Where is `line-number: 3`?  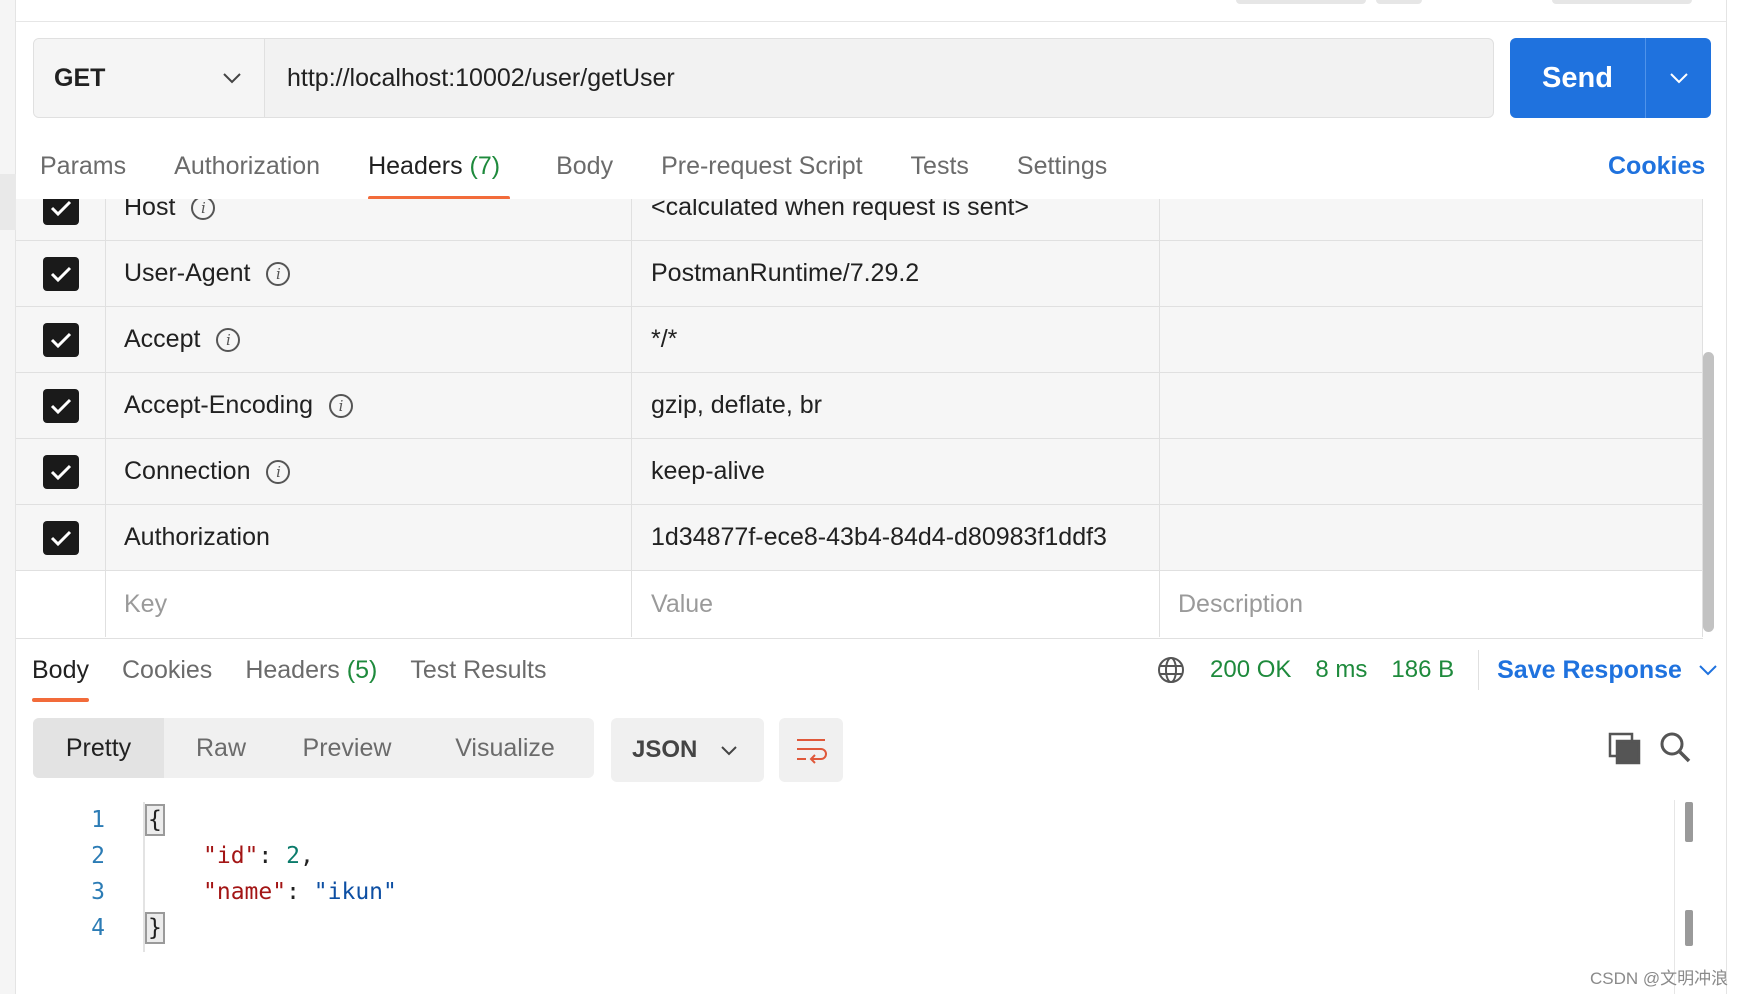 line-number: 3 is located at coordinates (98, 892).